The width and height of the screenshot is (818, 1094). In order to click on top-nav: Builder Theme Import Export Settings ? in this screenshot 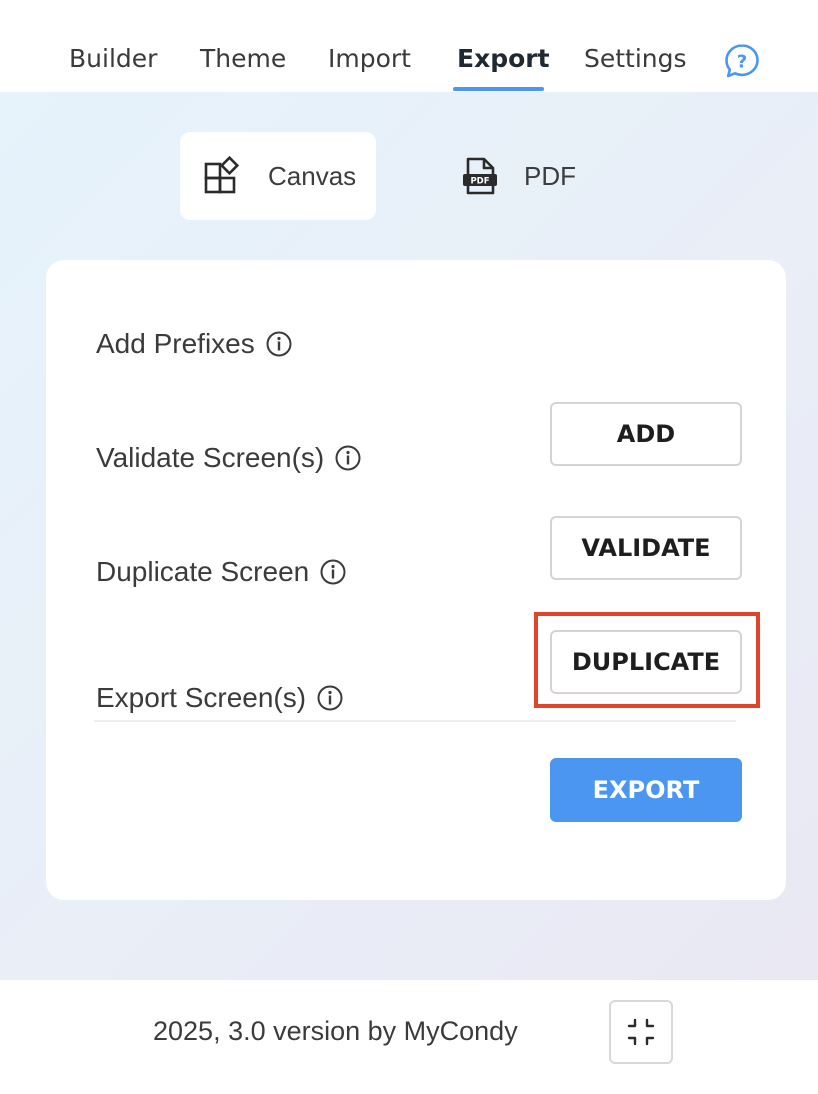, I will do `click(409, 46)`.